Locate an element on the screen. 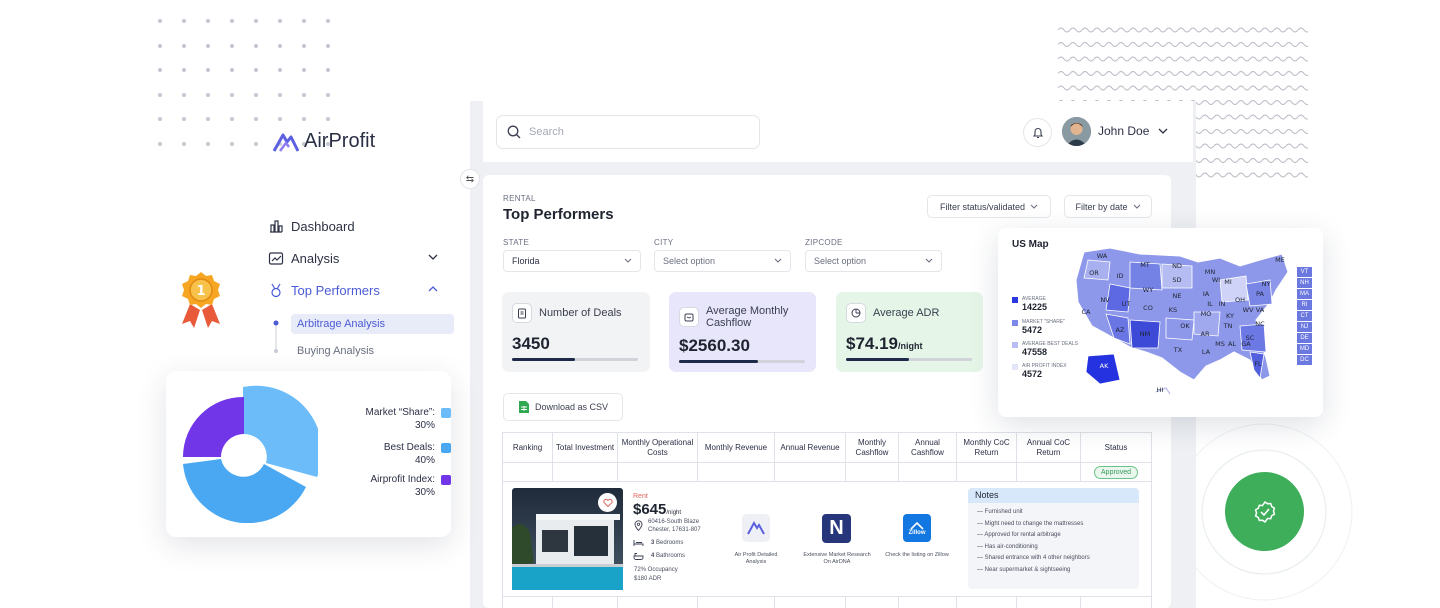  column-header: Total Investment is located at coordinates (585, 447).